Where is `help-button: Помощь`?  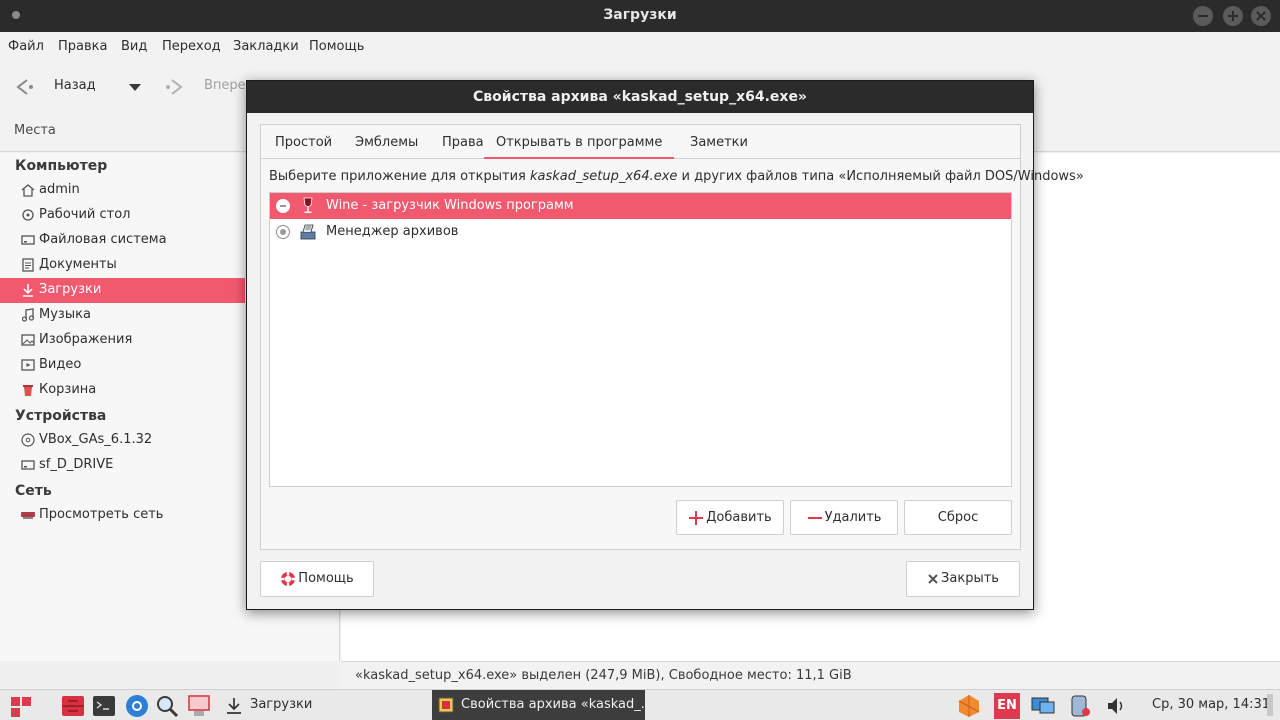
help-button: Помощь is located at coordinates (317, 579).